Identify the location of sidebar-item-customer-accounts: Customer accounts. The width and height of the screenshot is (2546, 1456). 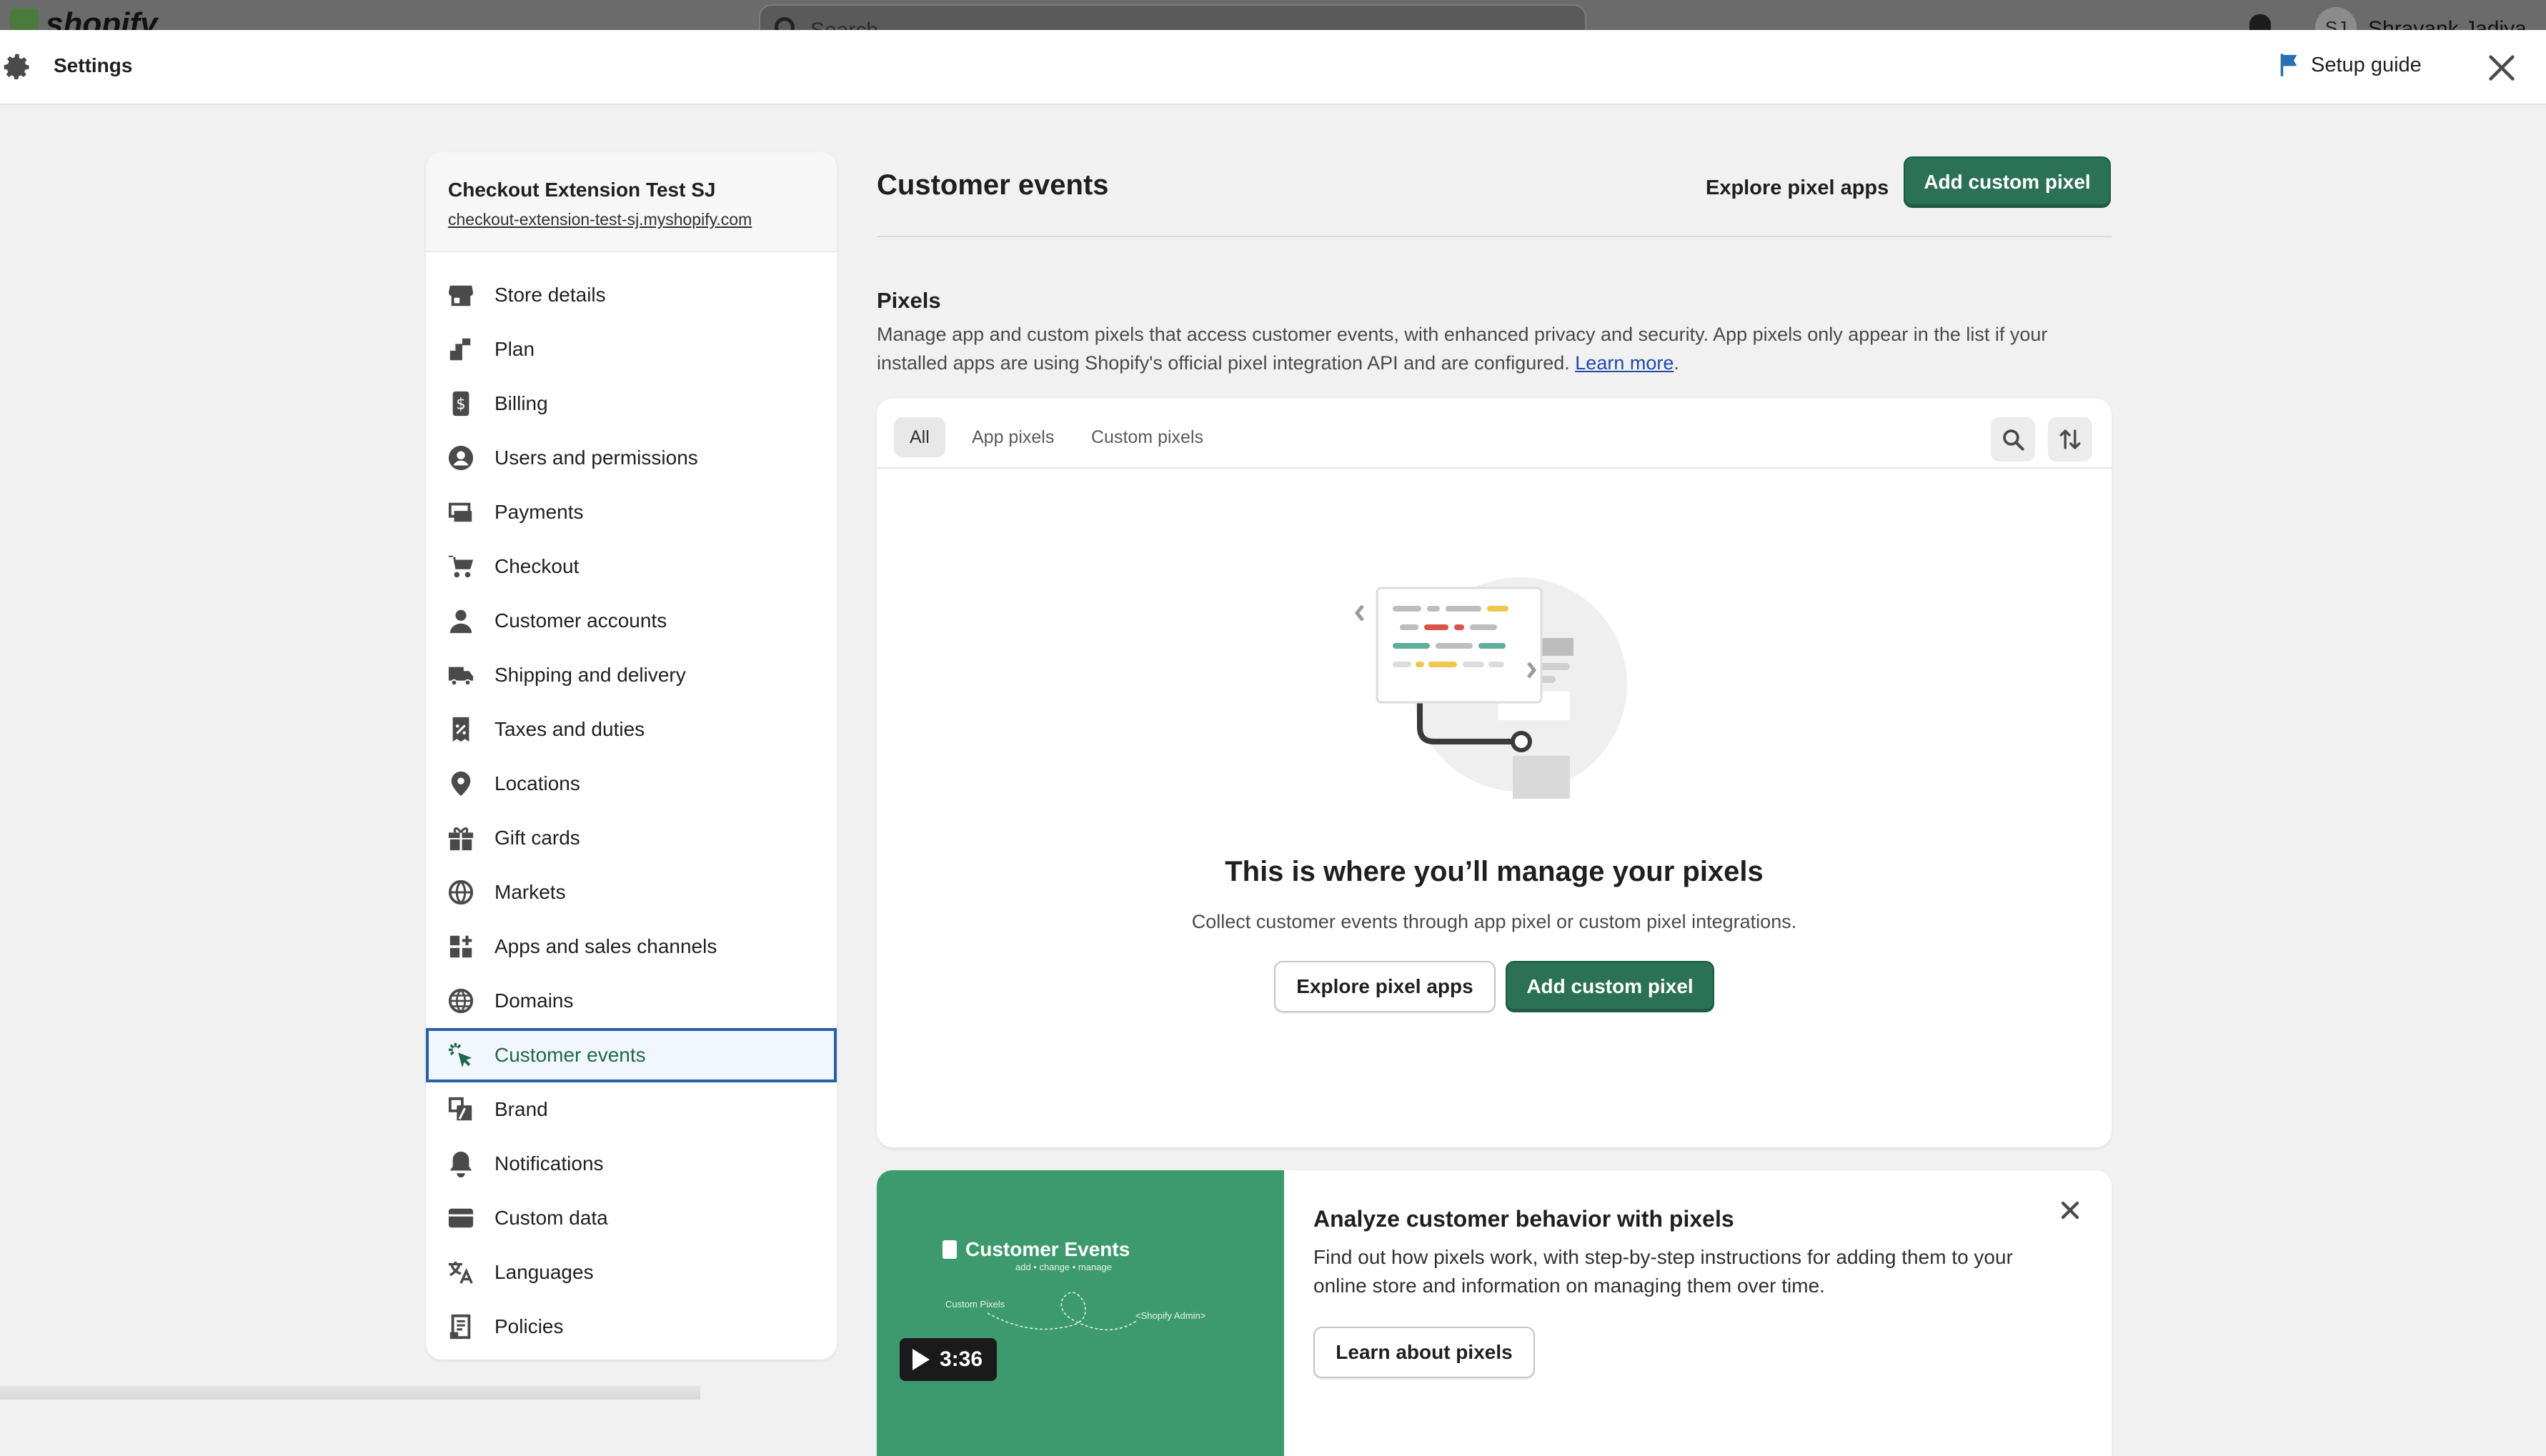
(631, 621).